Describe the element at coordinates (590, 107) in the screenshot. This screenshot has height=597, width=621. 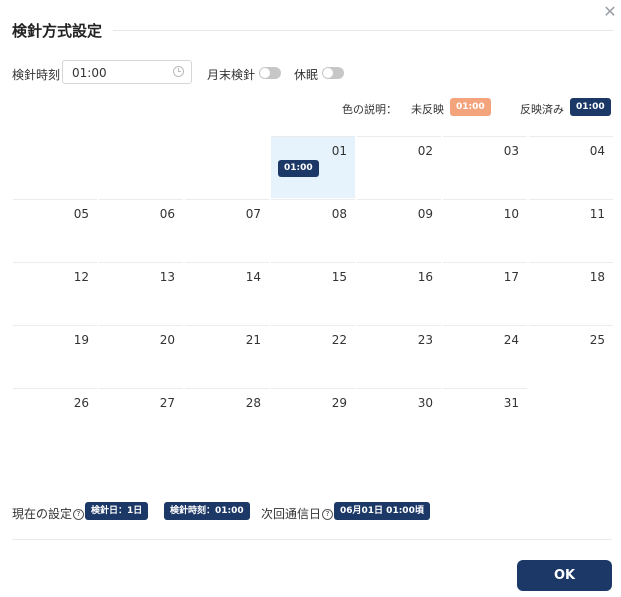
I see `legend-reflected-badge: 01:00` at that location.